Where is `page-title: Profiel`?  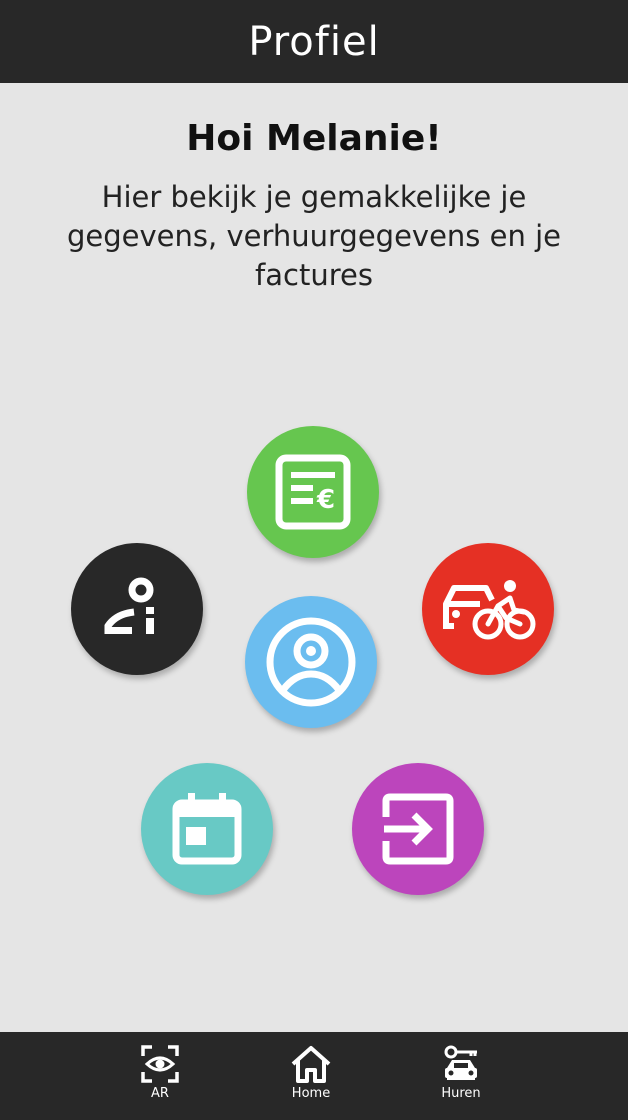
page-title: Profiel is located at coordinates (314, 41).